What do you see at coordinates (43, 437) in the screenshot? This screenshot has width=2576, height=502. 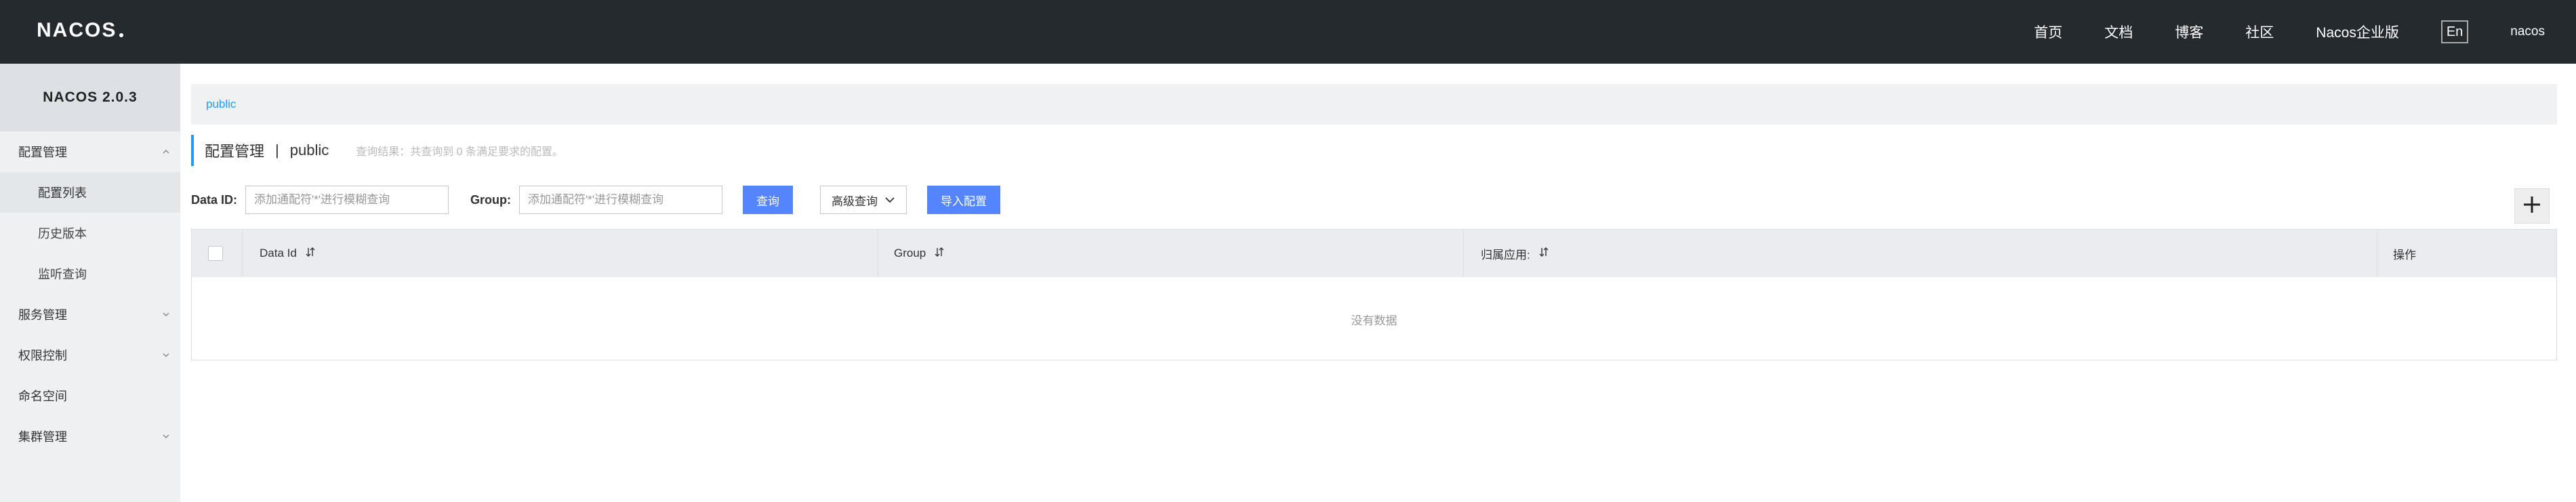 I see `sidebar-item-label: 集群管理` at bounding box center [43, 437].